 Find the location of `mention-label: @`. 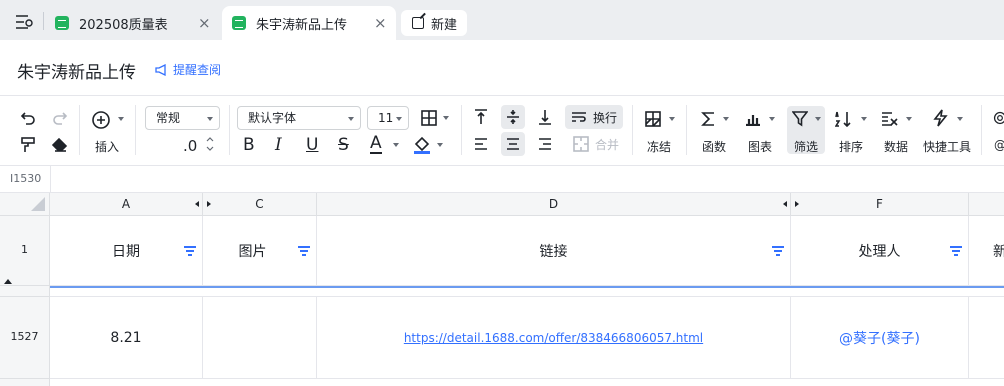

mention-label: @ is located at coordinates (999, 145).